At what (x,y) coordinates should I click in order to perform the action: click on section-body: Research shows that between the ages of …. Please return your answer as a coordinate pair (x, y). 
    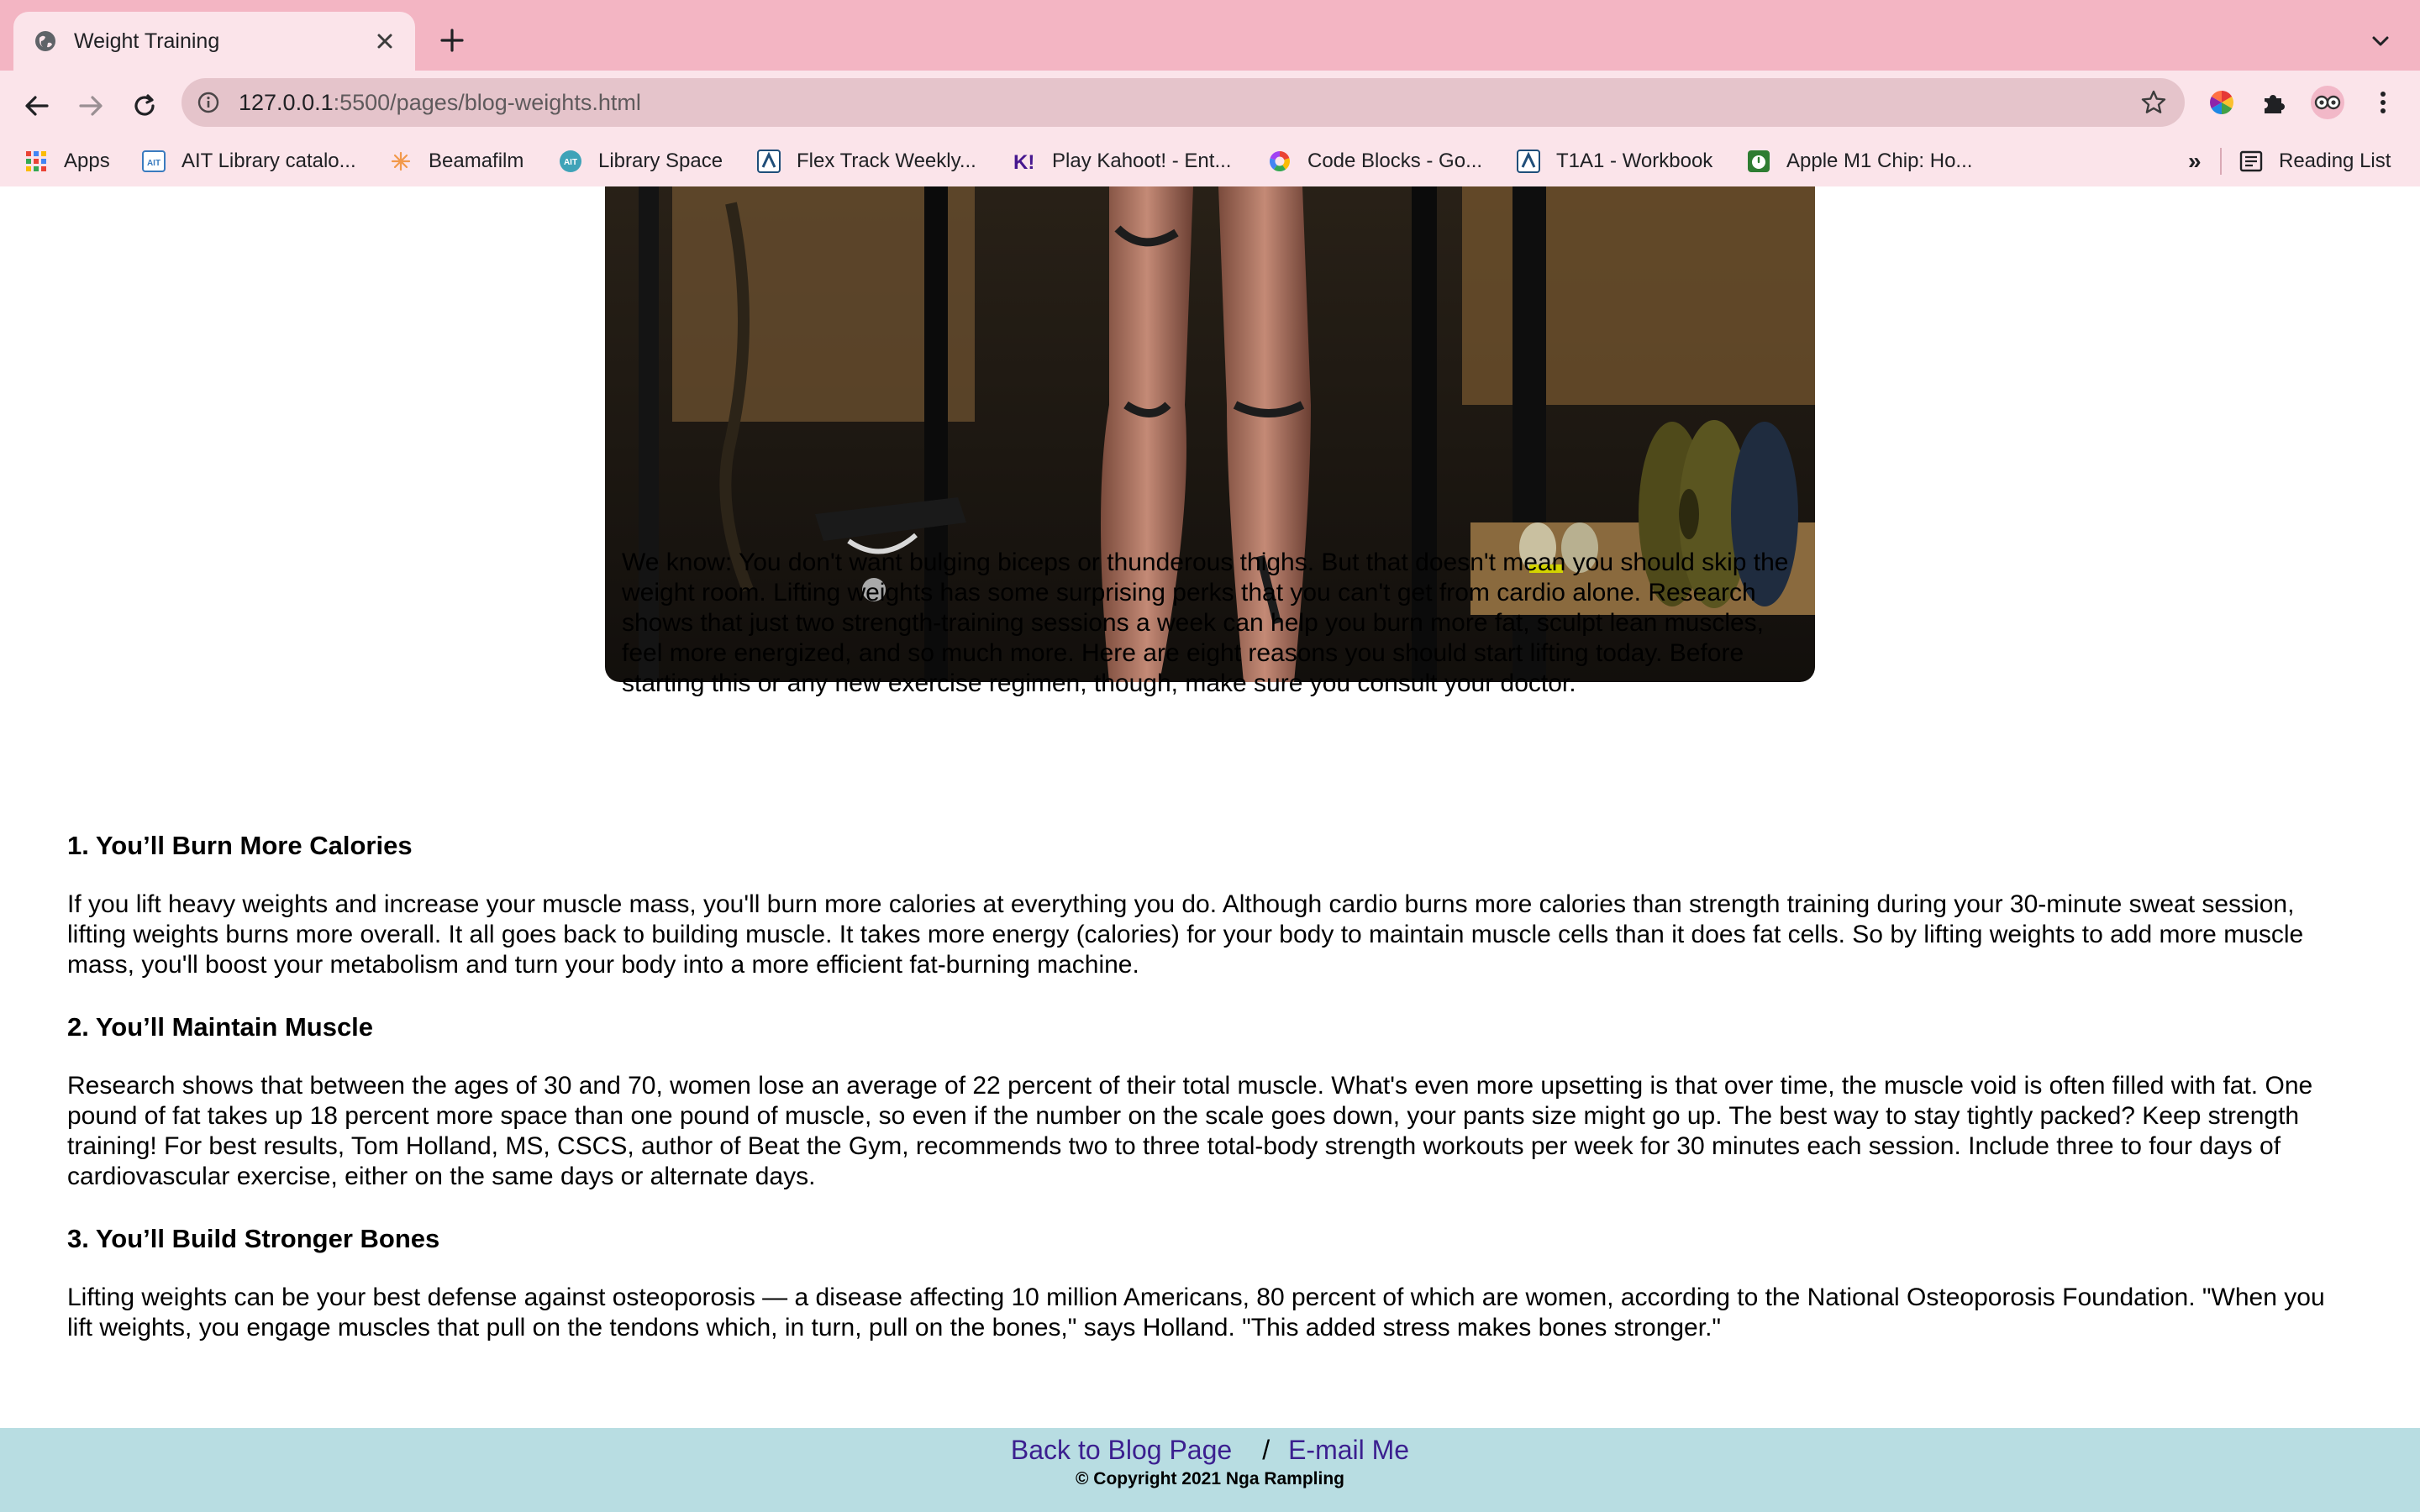
    Looking at the image, I should click on (1190, 1131).